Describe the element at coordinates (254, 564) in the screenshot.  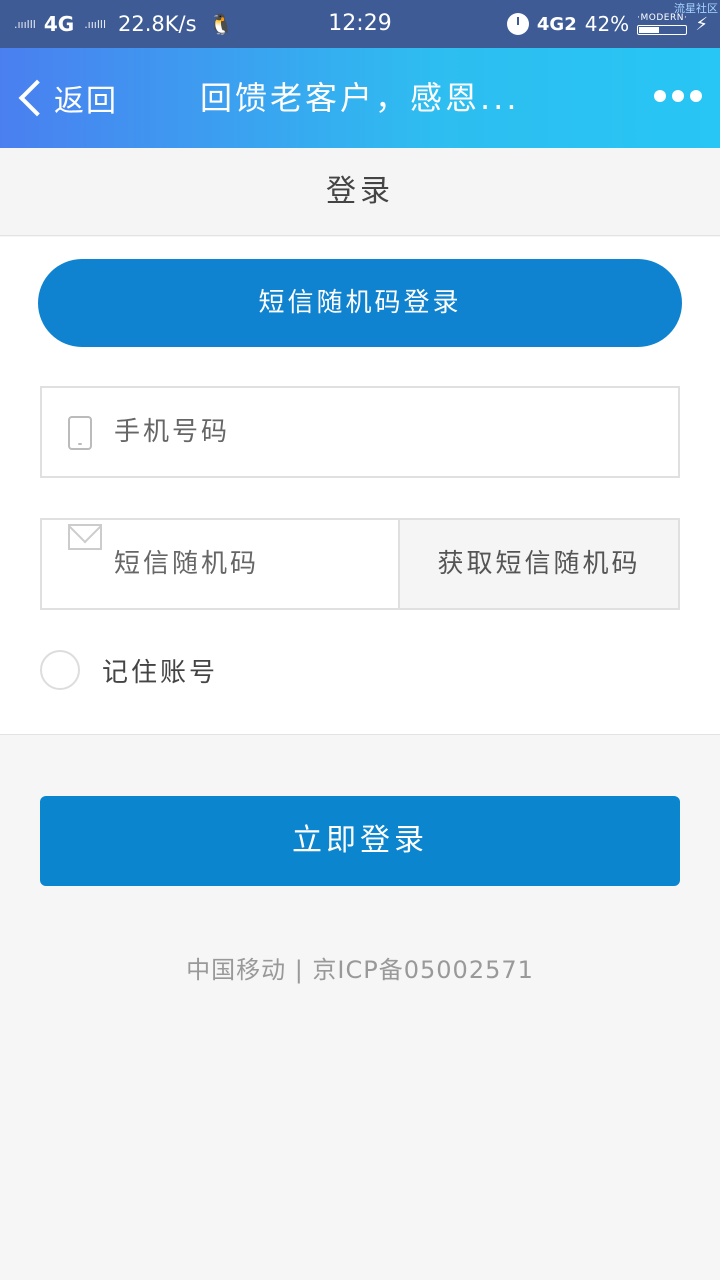
I see `sms-code-input` at that location.